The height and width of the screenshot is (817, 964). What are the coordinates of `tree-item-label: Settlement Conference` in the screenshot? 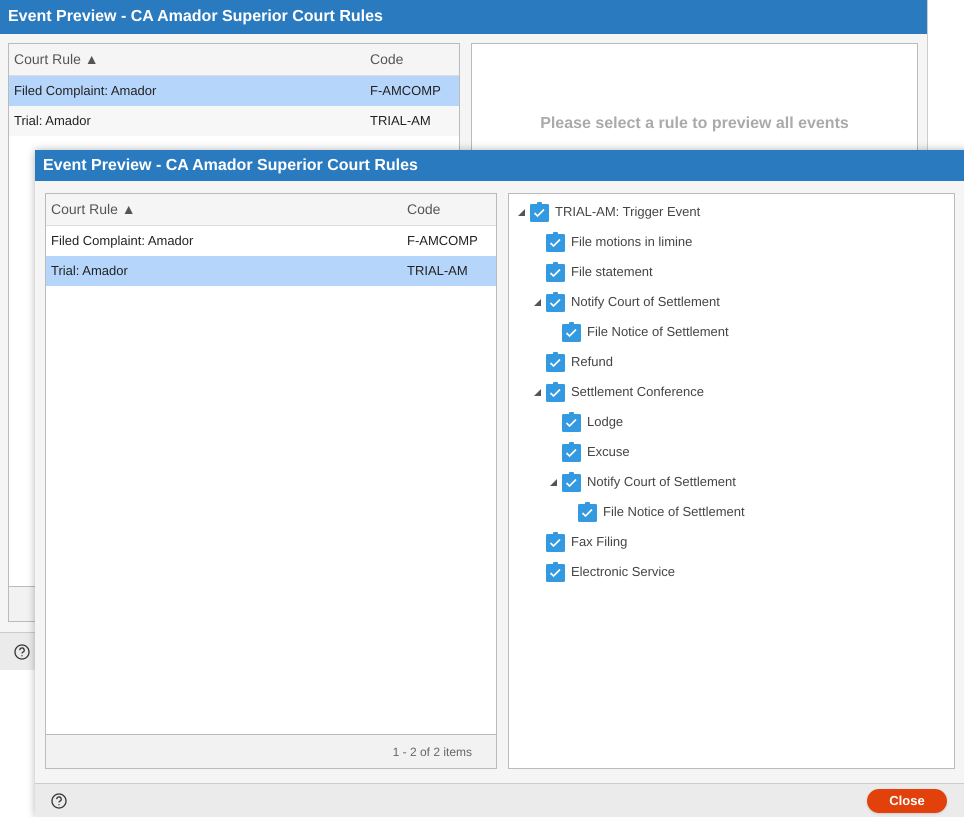 It's located at (637, 392).